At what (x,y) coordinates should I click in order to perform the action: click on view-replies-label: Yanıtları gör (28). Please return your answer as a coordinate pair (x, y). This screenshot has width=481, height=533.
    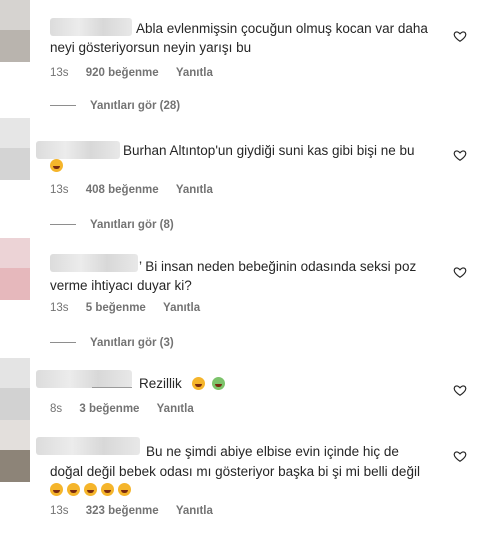
    Looking at the image, I should click on (135, 106).